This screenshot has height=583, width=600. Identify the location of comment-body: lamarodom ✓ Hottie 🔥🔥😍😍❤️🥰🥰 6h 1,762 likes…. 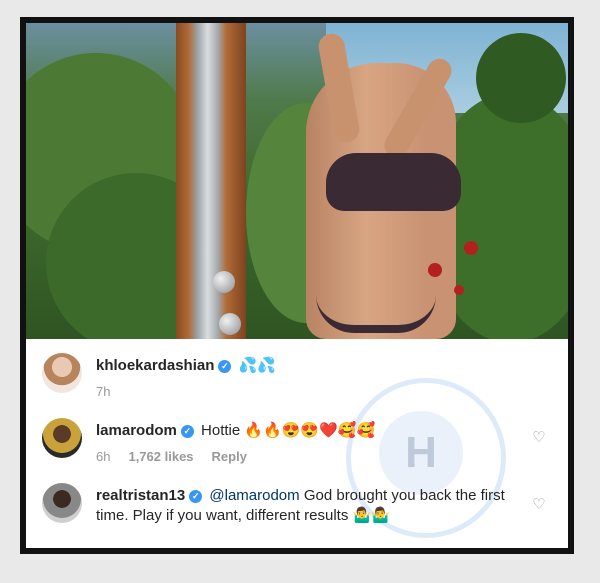
(306, 444).